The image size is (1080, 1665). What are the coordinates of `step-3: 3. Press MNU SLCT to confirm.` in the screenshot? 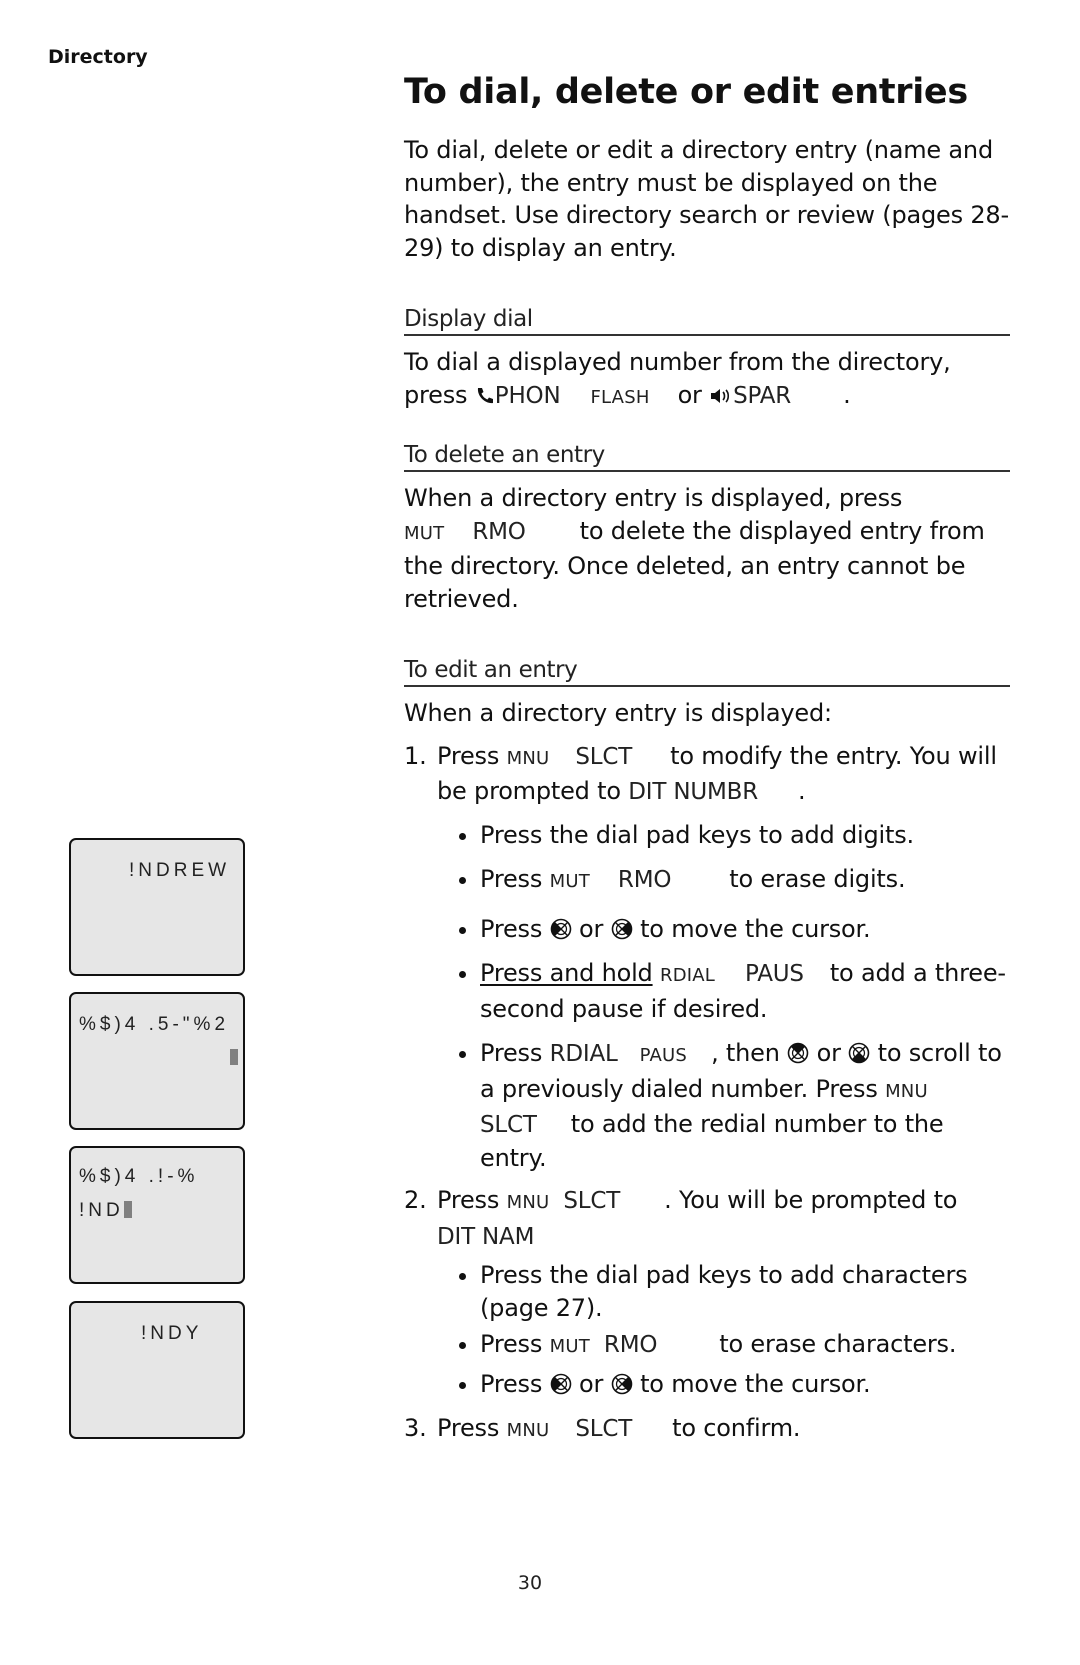 It's located at (707, 1430).